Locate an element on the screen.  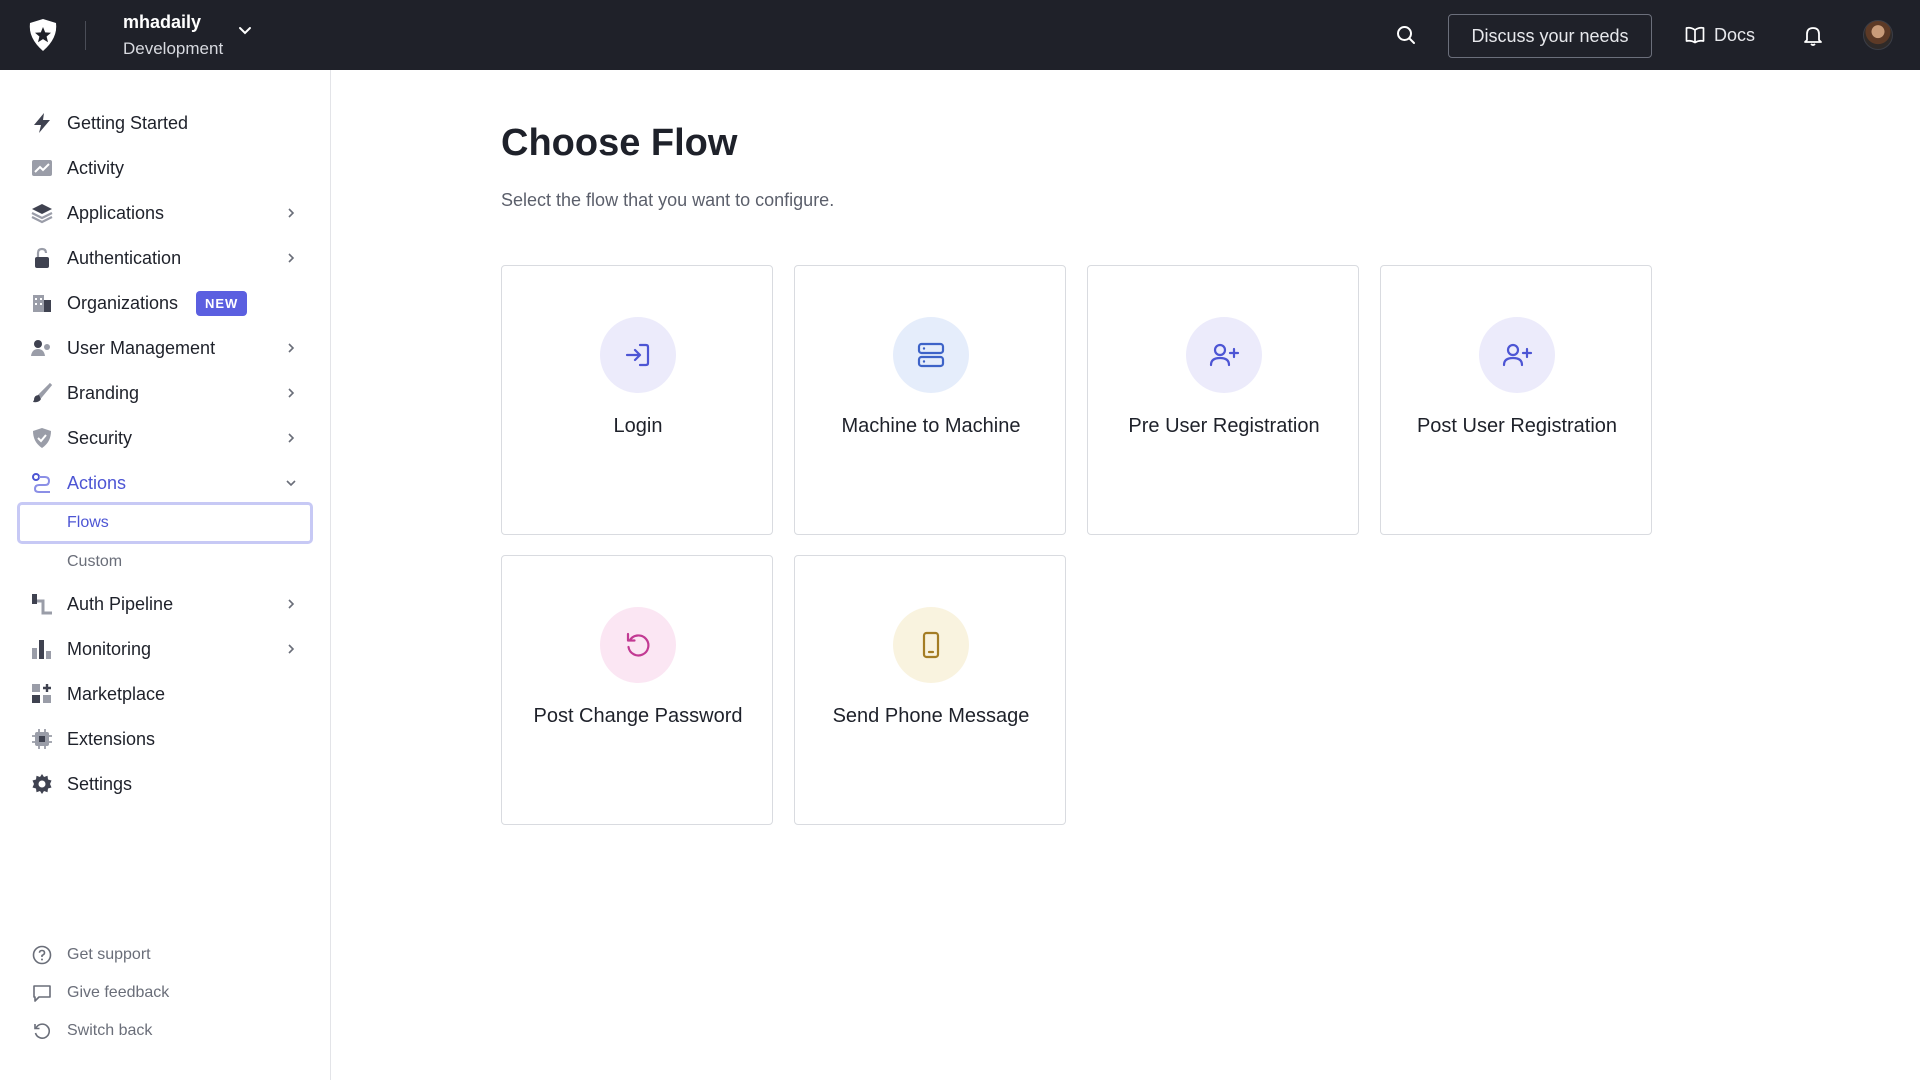
sidebar-item-marketplace: Marketplace is located at coordinates (165, 694).